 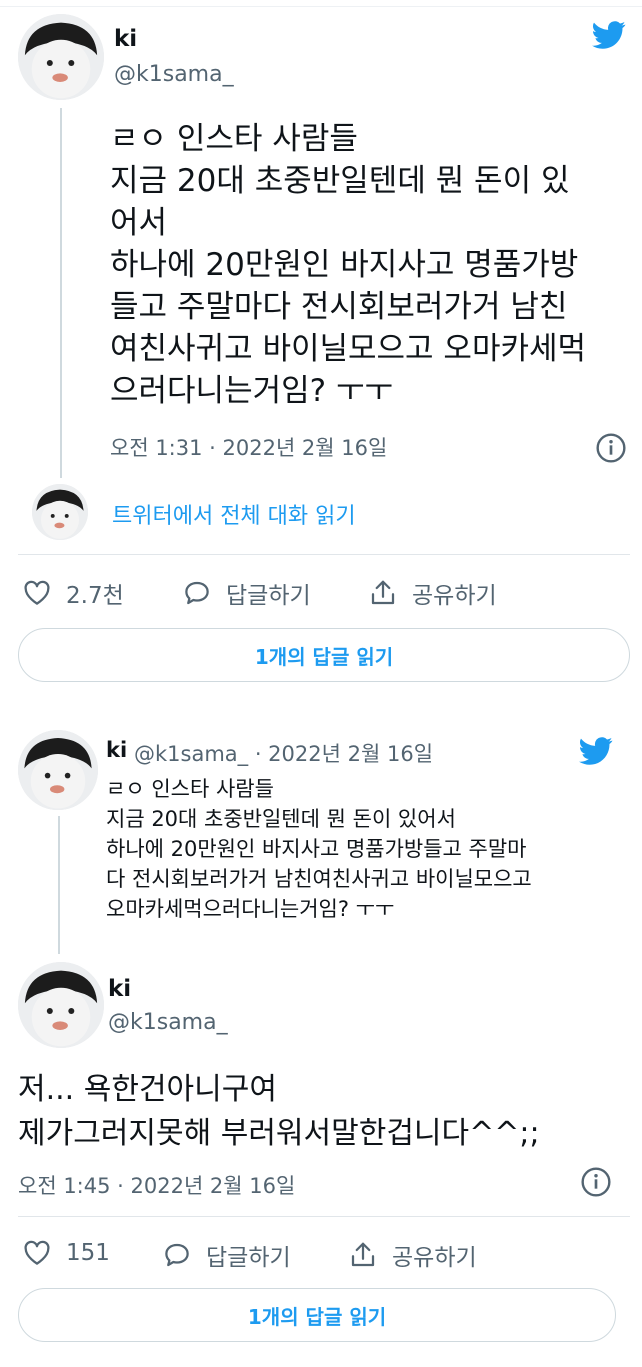 I want to click on tweet-text: 저... 욕한건아니구여 제가그러지못해 부러워서말한겁니다^^;;, so click(x=279, y=1111).